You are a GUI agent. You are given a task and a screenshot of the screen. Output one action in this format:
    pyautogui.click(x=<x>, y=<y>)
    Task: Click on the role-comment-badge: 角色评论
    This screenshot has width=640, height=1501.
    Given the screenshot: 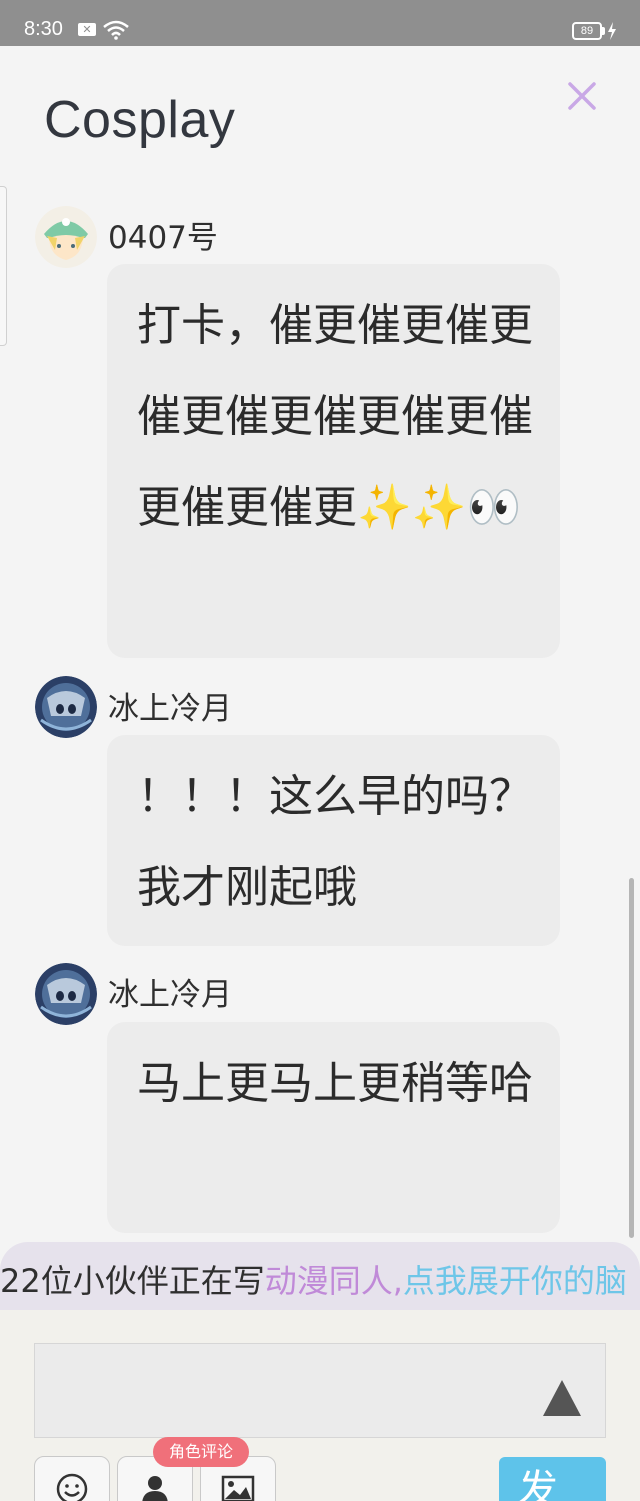 What is the action you would take?
    pyautogui.click(x=201, y=1452)
    